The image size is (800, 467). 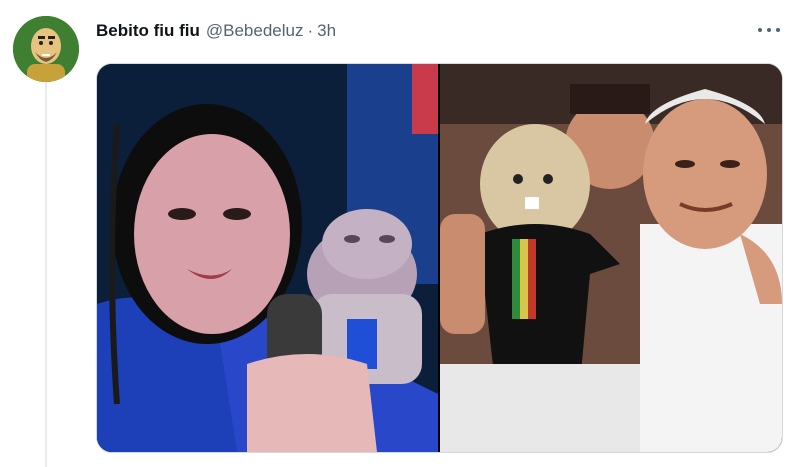 What do you see at coordinates (255, 31) in the screenshot?
I see `user-handle: @Bebedeluz` at bounding box center [255, 31].